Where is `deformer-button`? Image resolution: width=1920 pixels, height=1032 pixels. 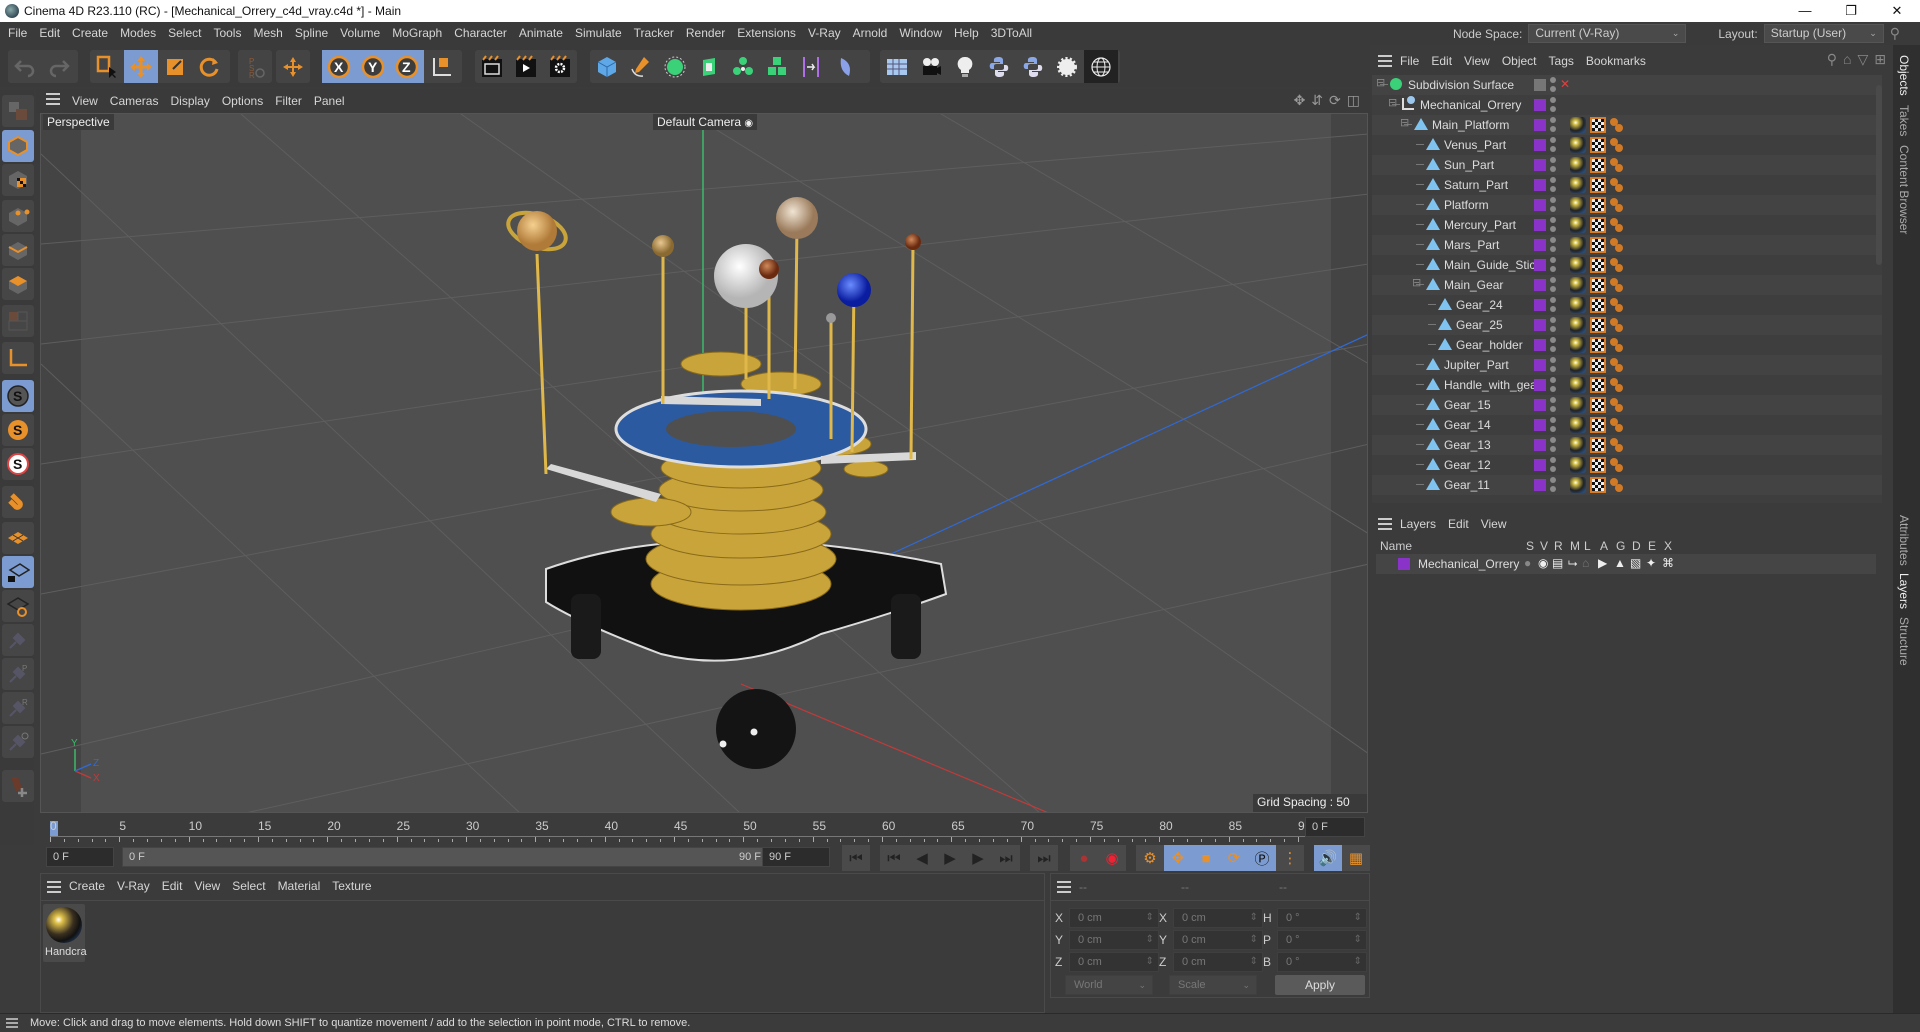 deformer-button is located at coordinates (845, 66).